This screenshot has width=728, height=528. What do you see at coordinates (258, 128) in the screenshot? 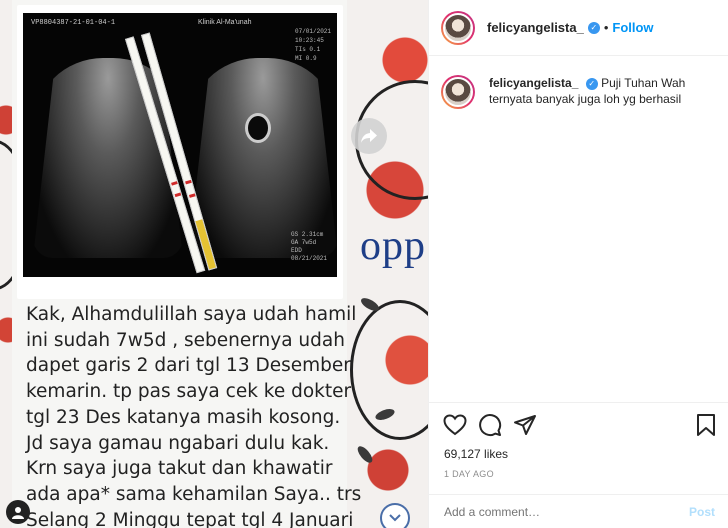
I see `gestational-sac` at bounding box center [258, 128].